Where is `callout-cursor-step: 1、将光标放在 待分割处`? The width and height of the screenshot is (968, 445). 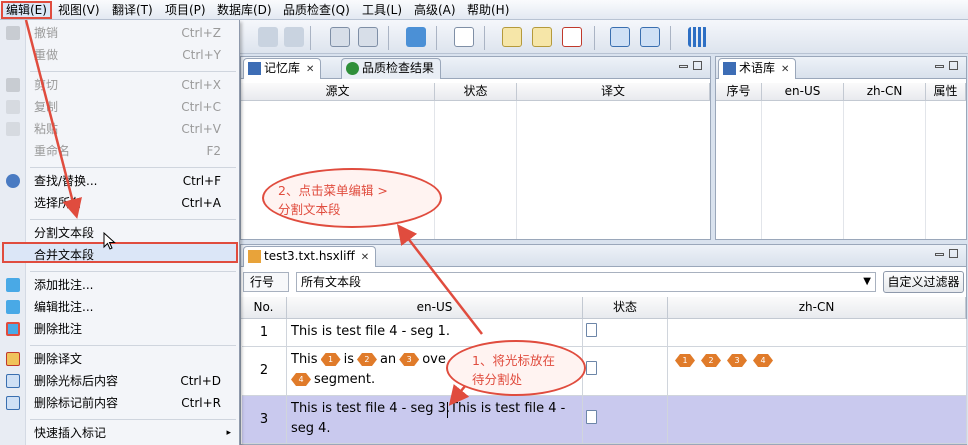 callout-cursor-step: 1、将光标放在 待分割处 is located at coordinates (516, 368).